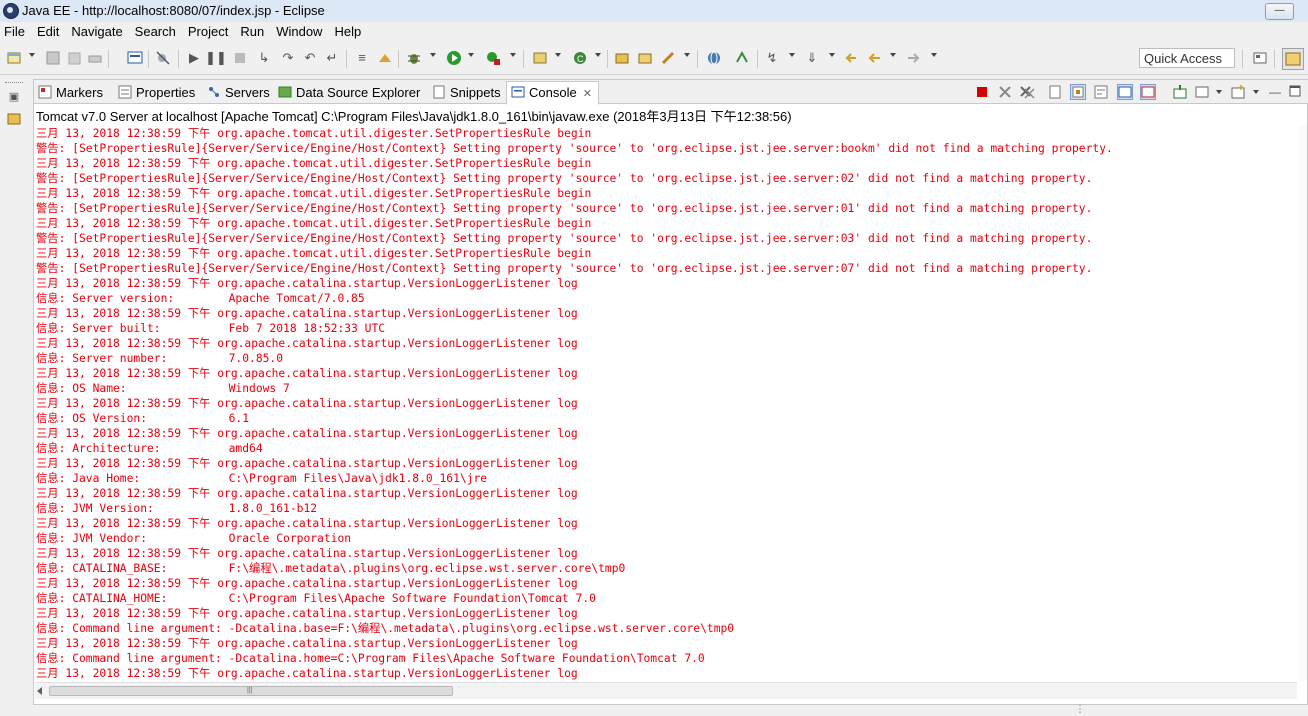 This screenshot has width=1308, height=716. Describe the element at coordinates (155, 32) in the screenshot. I see `menu-search: Search` at that location.